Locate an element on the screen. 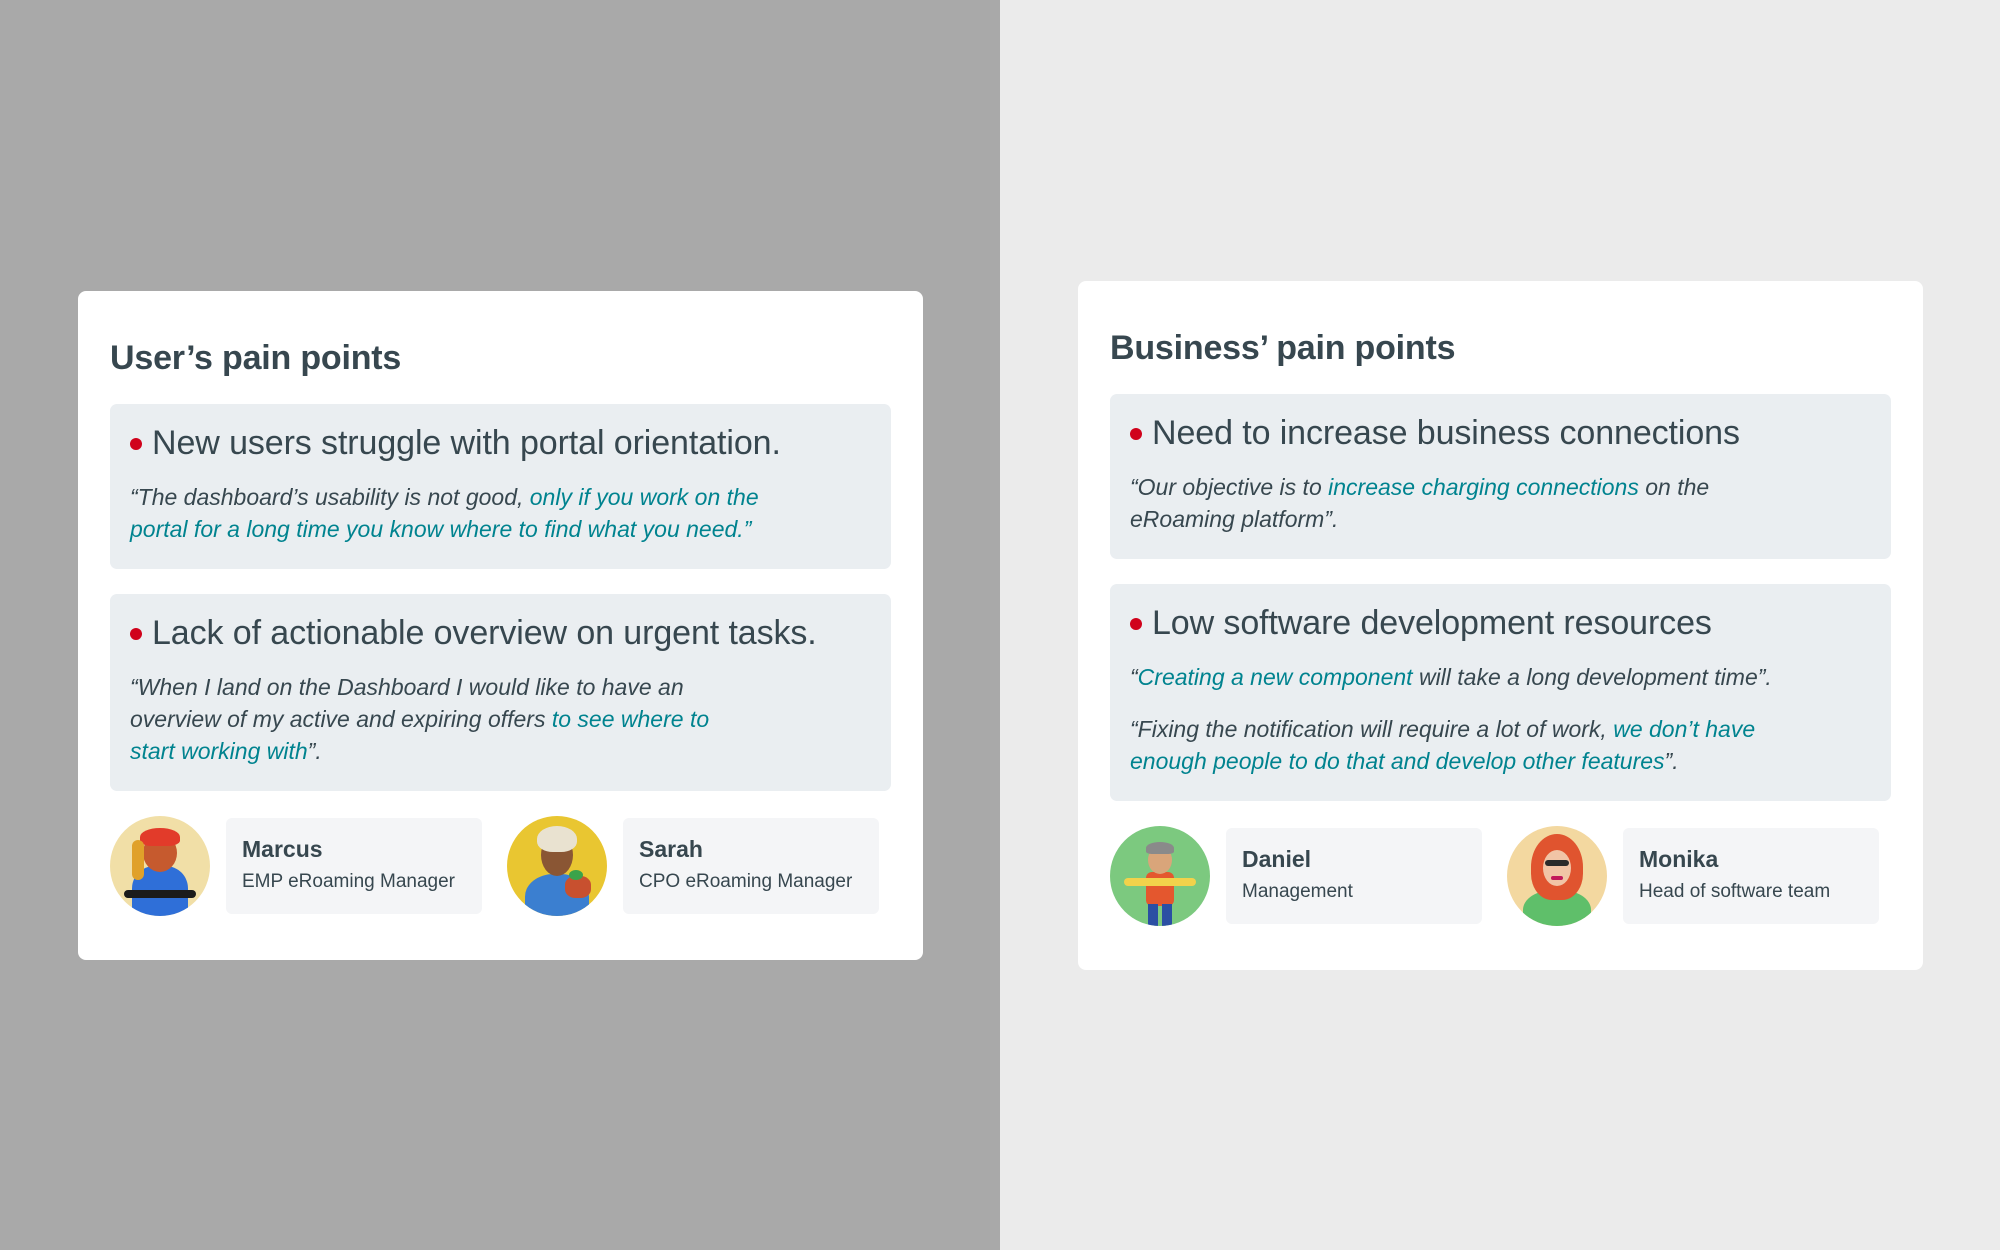 Image resolution: width=2000 pixels, height=1250 pixels. persona-info: Monika Head of software team is located at coordinates (1751, 876).